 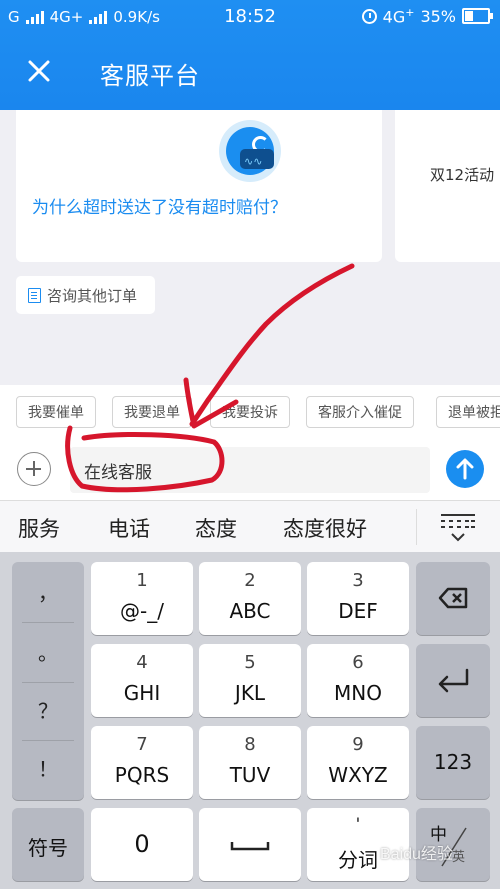 I want to click on network-type: 4G+, so click(x=399, y=16).